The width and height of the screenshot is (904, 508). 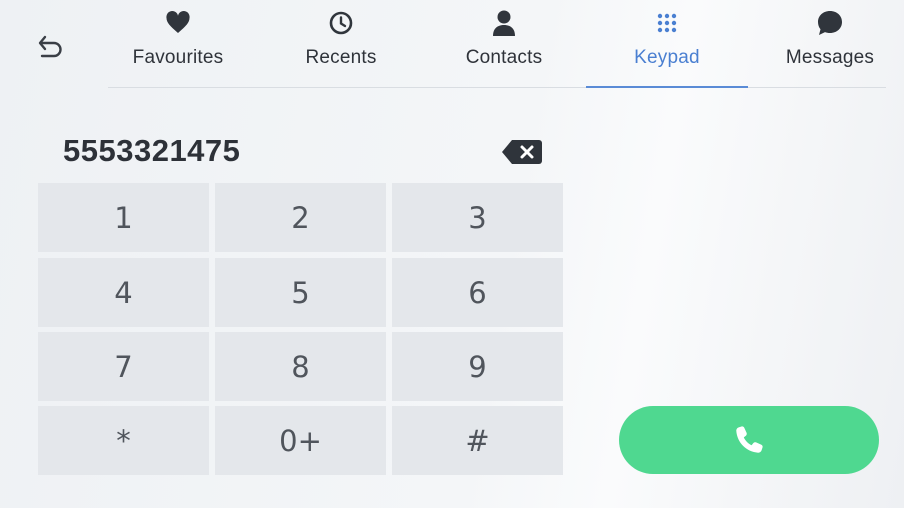 I want to click on key-3: 3, so click(x=477, y=217).